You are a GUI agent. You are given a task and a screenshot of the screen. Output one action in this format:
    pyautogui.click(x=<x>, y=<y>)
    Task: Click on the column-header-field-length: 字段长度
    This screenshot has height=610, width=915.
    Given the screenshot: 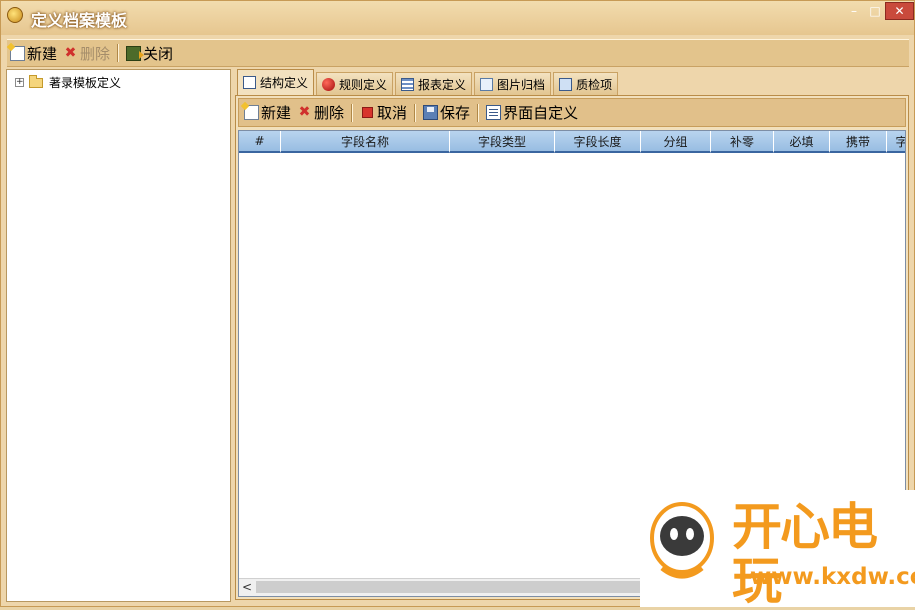 What is the action you would take?
    pyautogui.click(x=598, y=142)
    